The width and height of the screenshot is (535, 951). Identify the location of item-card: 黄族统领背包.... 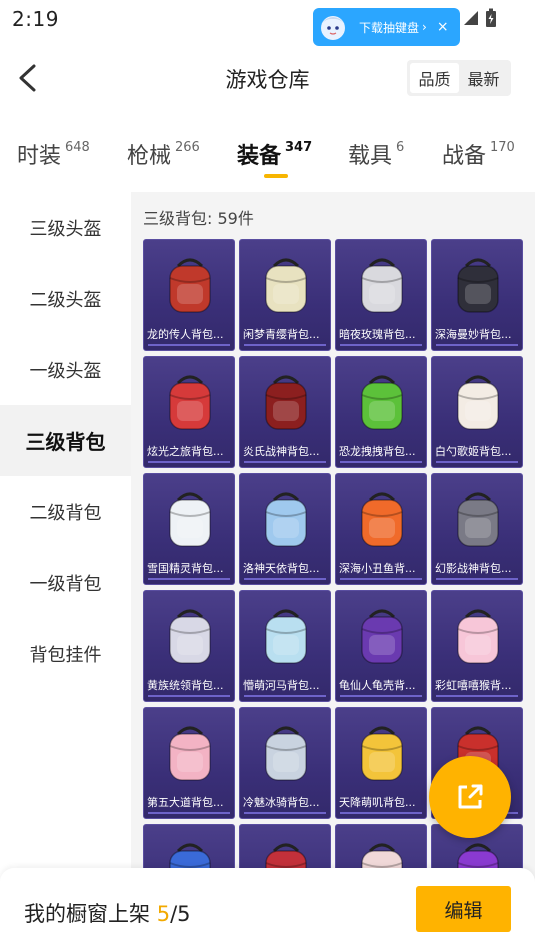
(189, 646).